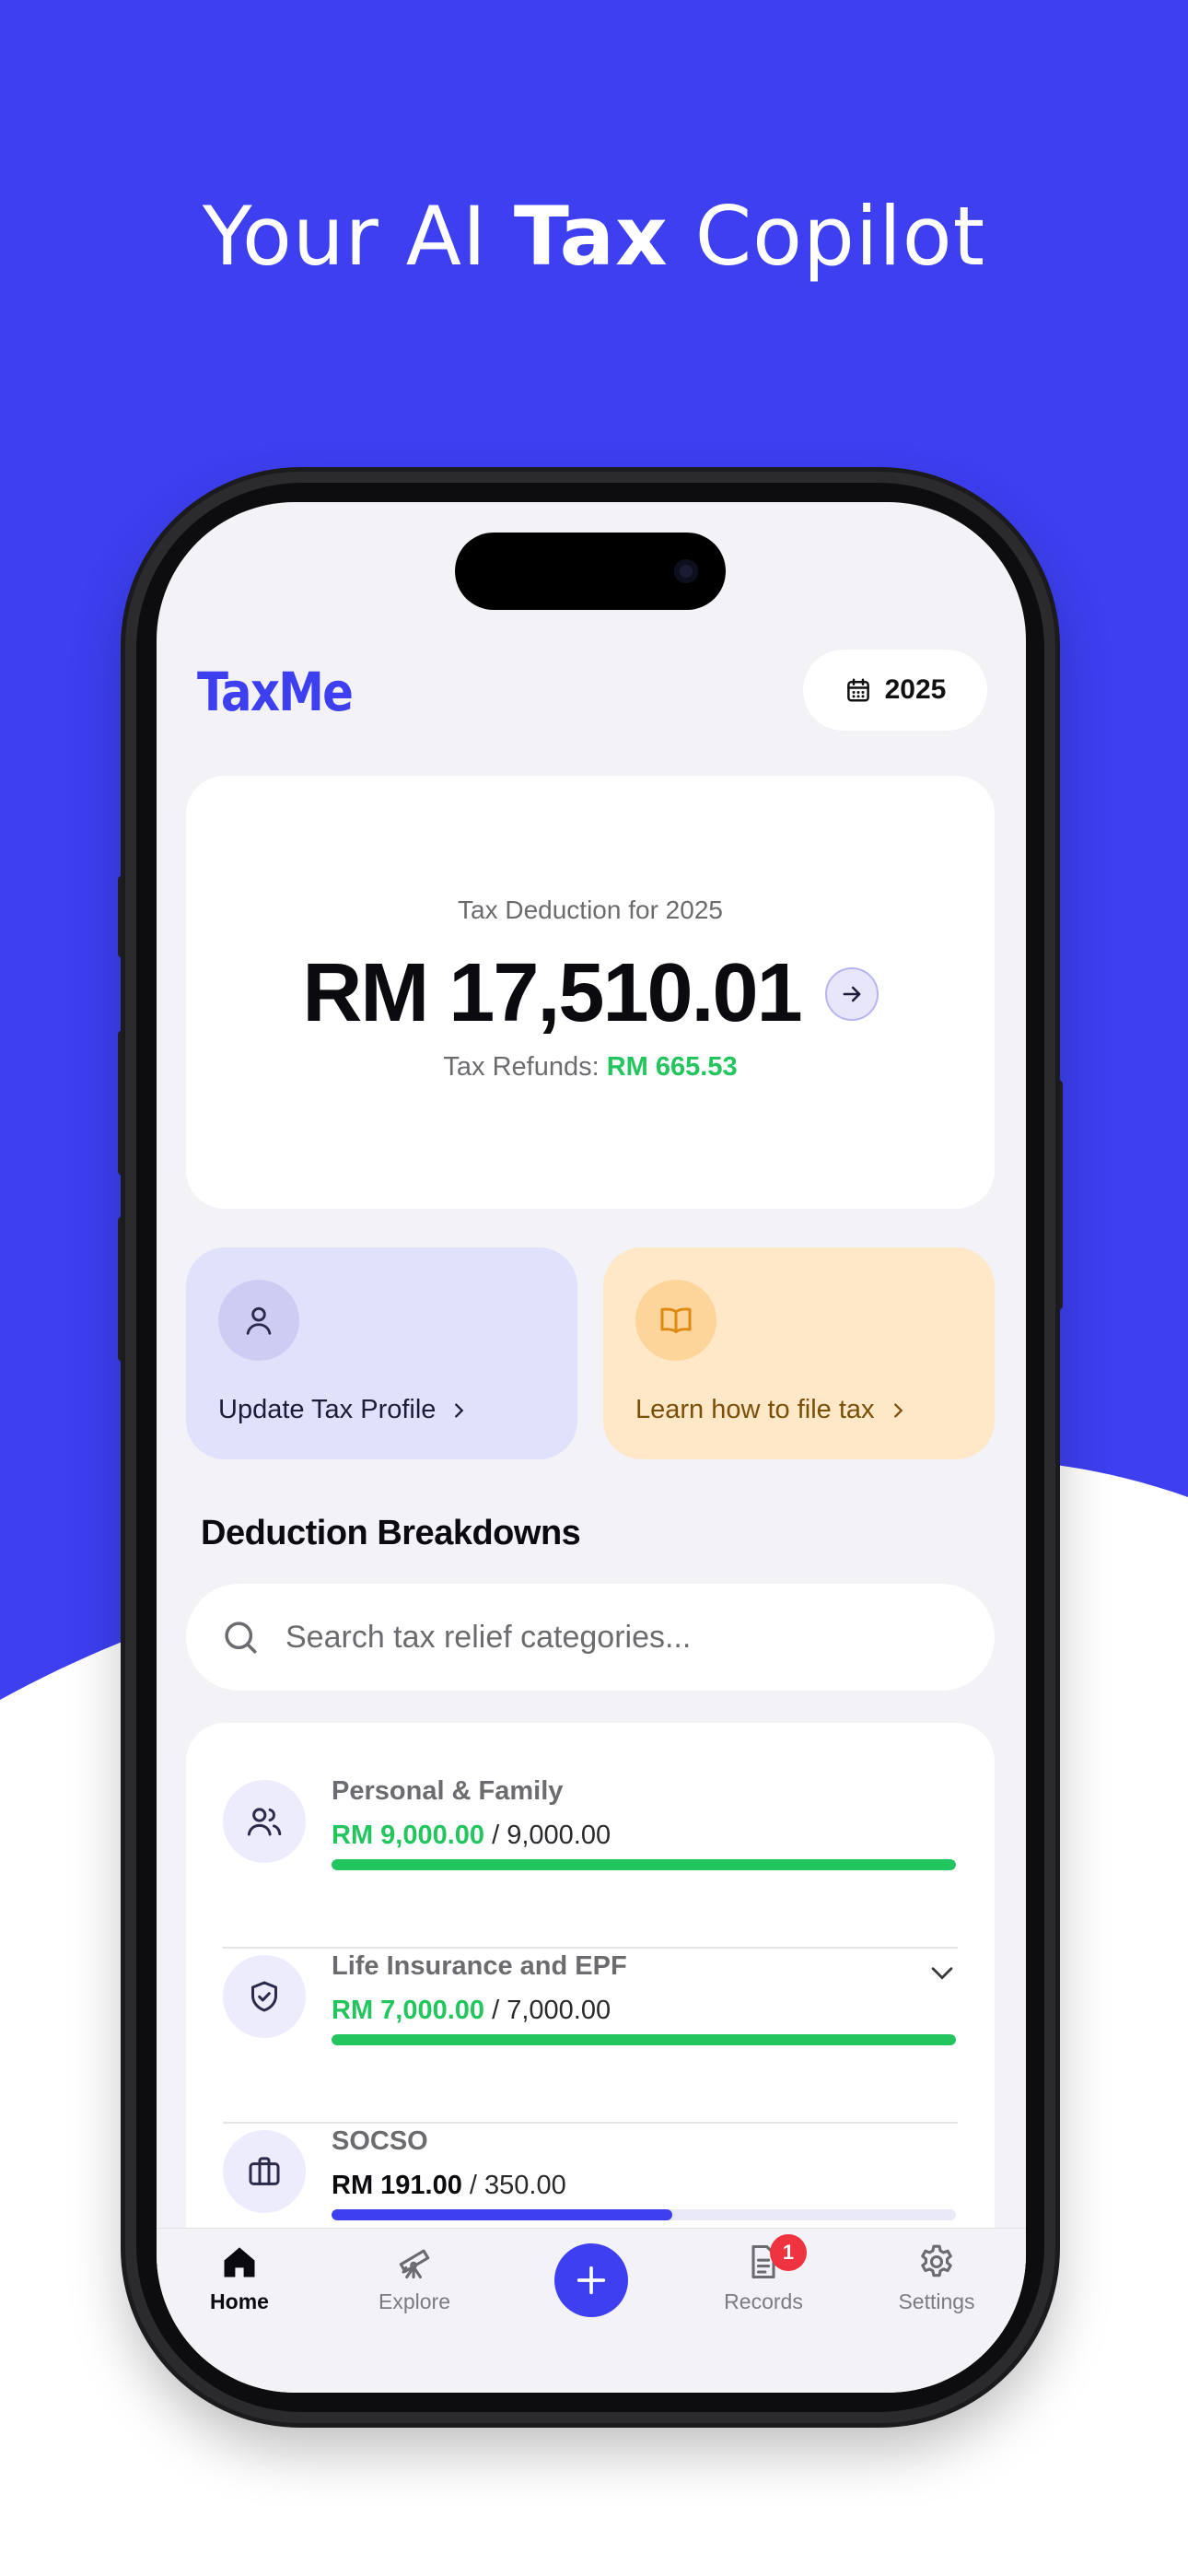 Image resolution: width=1188 pixels, height=2576 pixels. I want to click on update-tax-profile-label: Update Tax Profile, so click(327, 1409).